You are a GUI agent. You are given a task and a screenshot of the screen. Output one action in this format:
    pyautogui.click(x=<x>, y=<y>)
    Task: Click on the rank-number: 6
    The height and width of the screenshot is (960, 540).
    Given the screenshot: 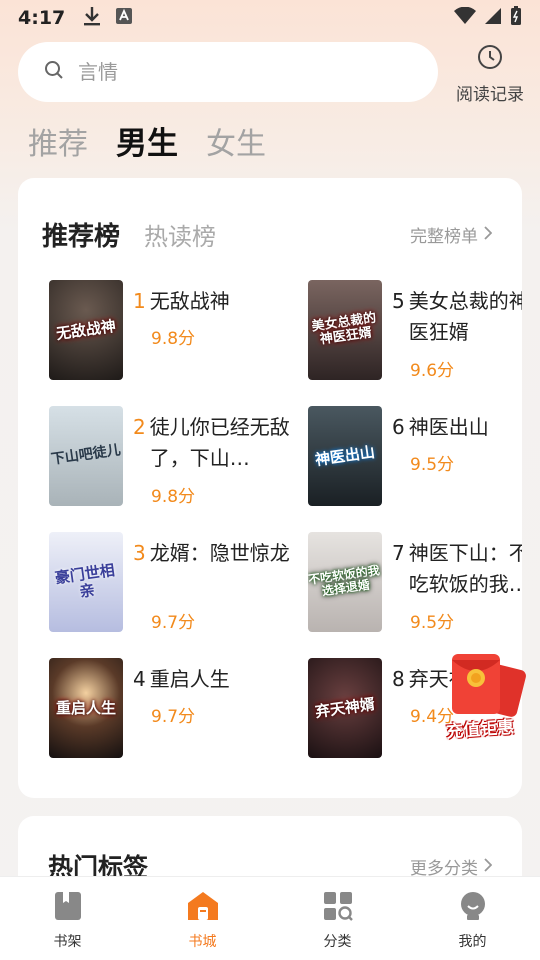 What is the action you would take?
    pyautogui.click(x=398, y=427)
    